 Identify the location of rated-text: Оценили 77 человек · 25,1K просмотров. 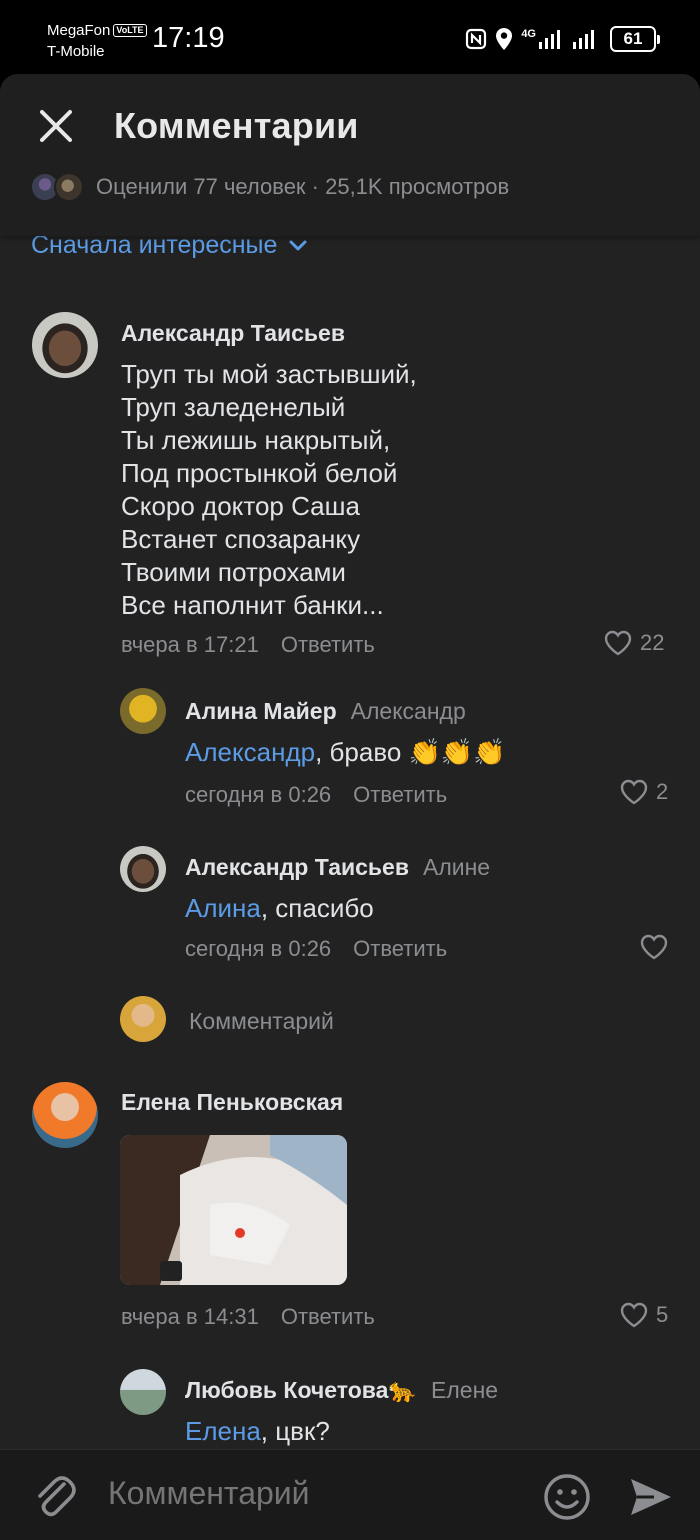
(303, 186).